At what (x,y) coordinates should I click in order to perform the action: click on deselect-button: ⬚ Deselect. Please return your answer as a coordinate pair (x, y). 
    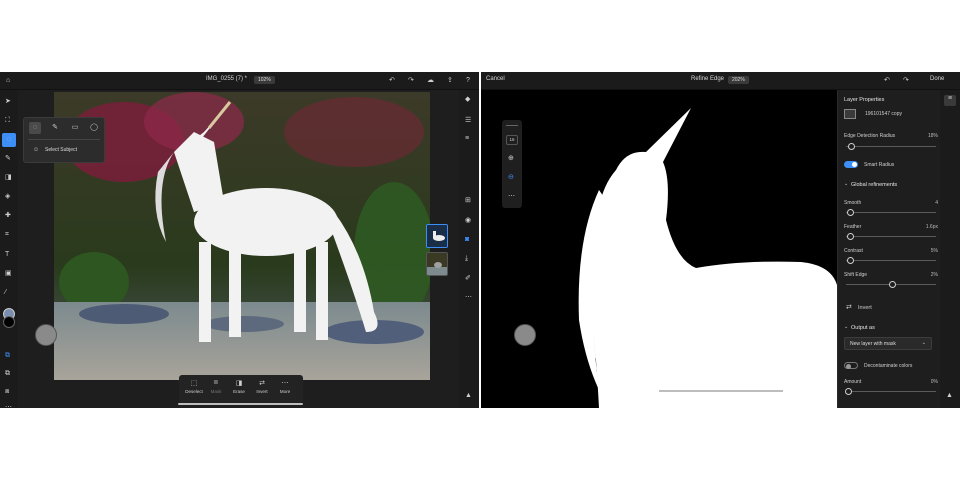
    Looking at the image, I should click on (194, 386).